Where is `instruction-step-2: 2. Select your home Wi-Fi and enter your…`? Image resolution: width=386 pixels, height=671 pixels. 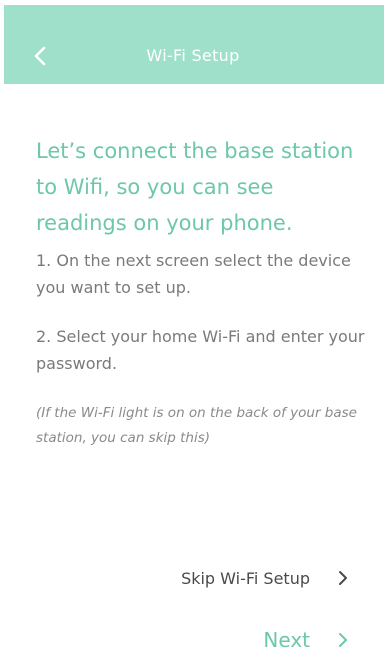
instruction-step-2: 2. Select your home Wi-Fi and enter your… is located at coordinates (200, 350).